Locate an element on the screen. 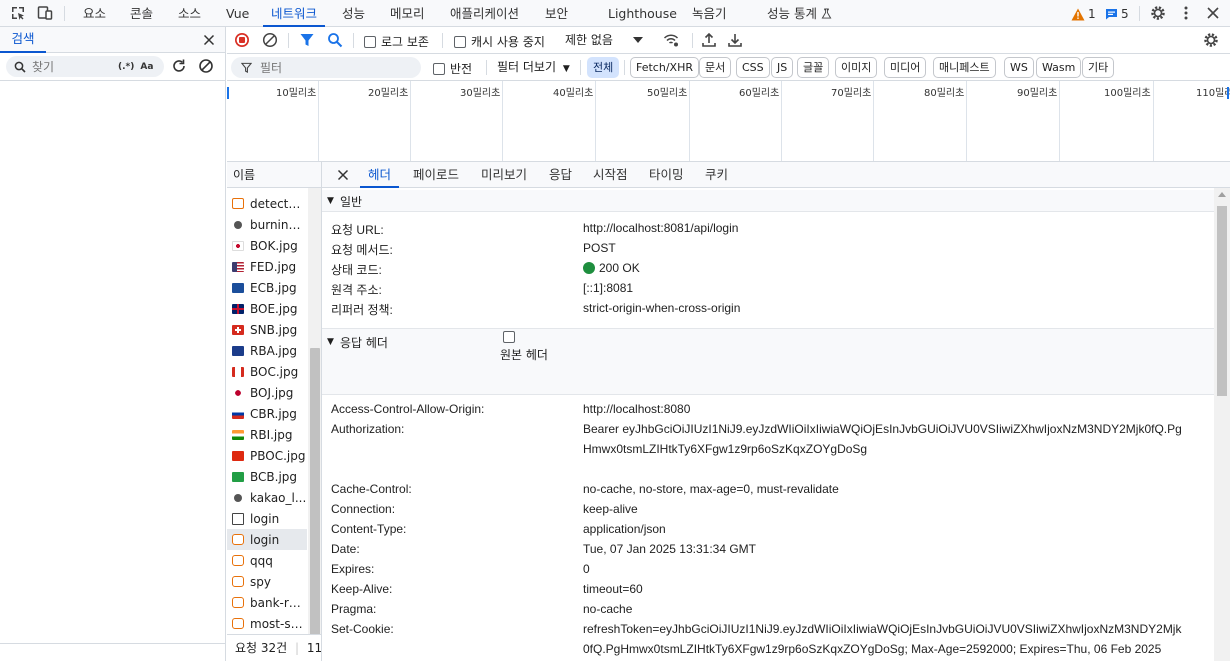 The height and width of the screenshot is (661, 1230). request-row: BOJ.jpg is located at coordinates (267, 392).